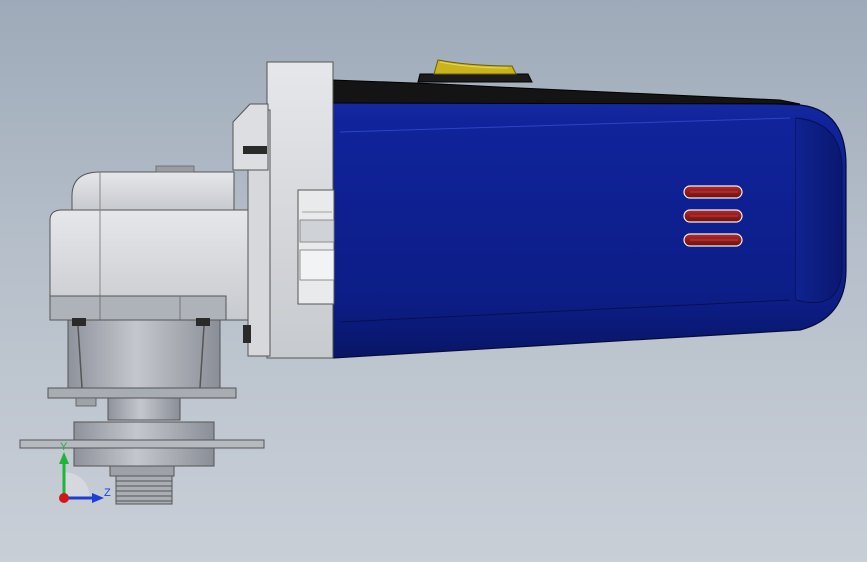 This screenshot has height=562, width=867. What do you see at coordinates (64, 447) in the screenshot?
I see `y-axis-label: Y` at bounding box center [64, 447].